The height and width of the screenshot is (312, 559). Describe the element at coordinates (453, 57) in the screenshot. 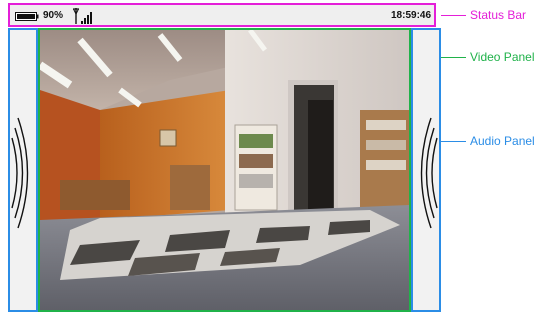

I see `callout-line-video-panel` at that location.